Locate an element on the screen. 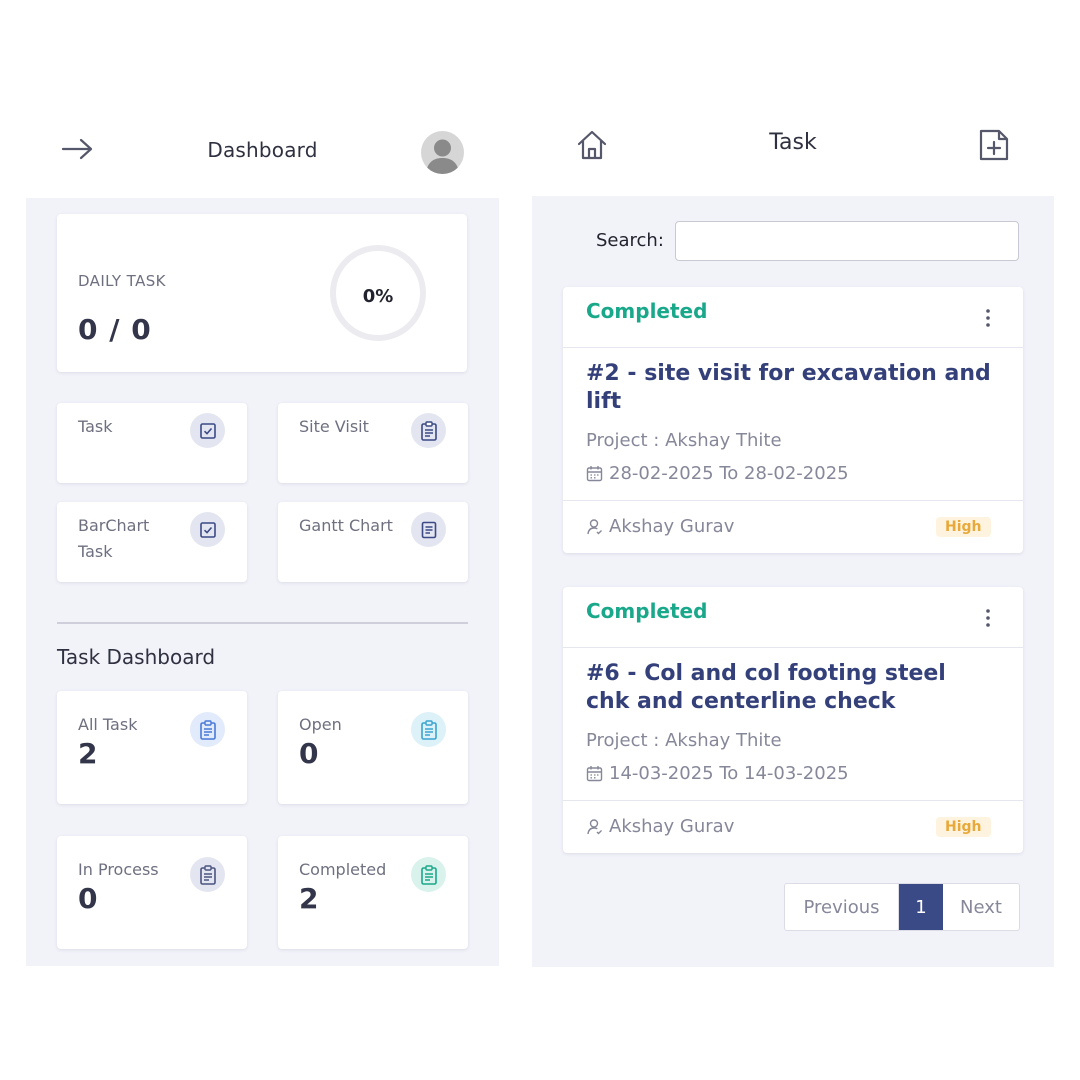 This screenshot has width=1080, height=1080. progress-ring: 0% is located at coordinates (378, 293).